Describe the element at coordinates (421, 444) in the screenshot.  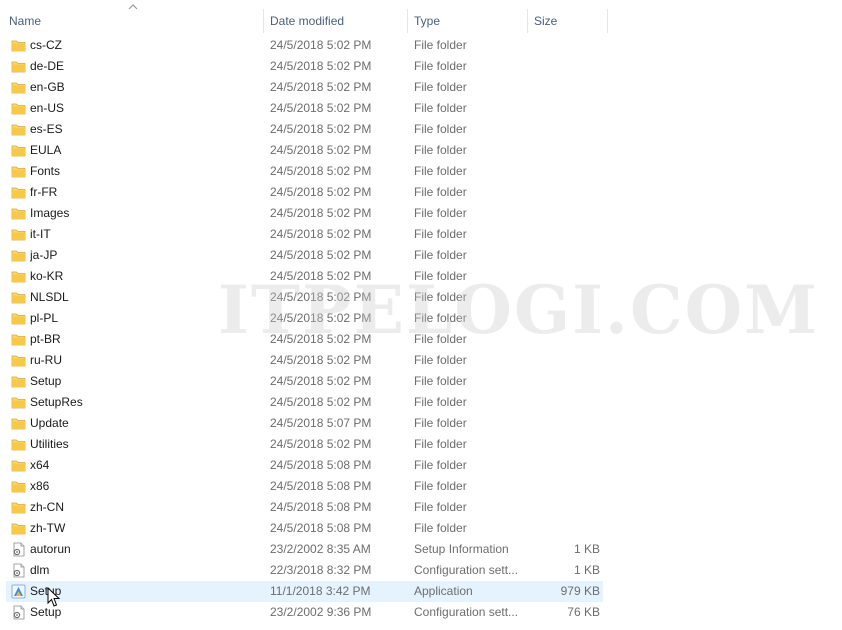
I see `file-row: Utilities 24/5/2018 5:02 PM File folder` at that location.